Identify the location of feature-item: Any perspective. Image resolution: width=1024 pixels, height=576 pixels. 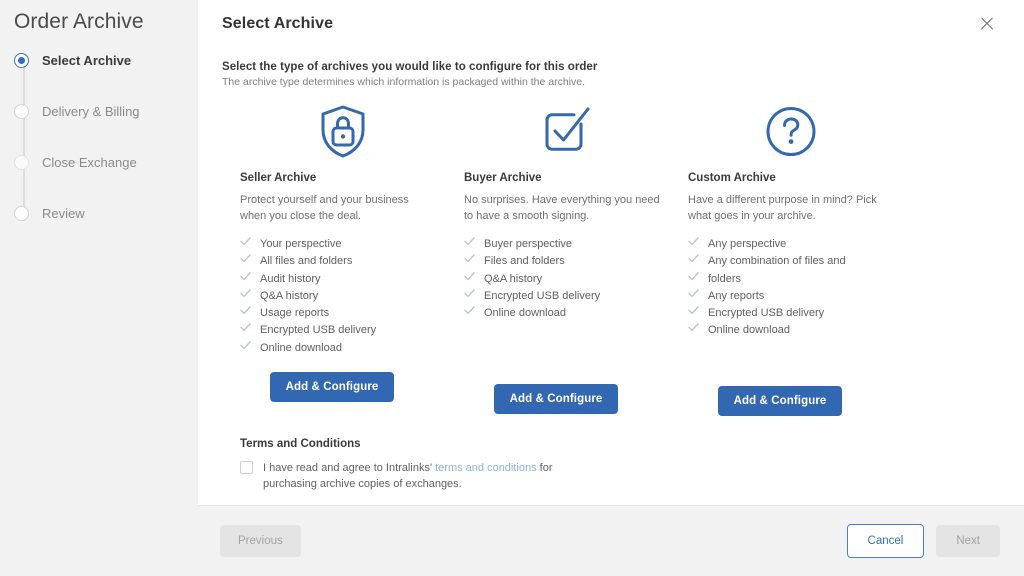
(791, 244).